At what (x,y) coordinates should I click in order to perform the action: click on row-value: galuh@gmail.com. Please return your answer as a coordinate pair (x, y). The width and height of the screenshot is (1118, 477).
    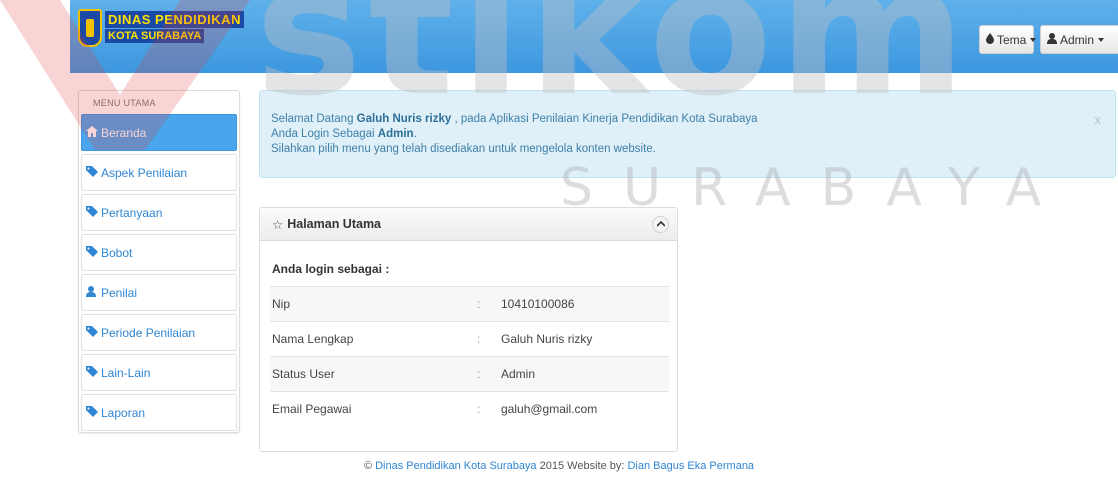
    Looking at the image, I should click on (584, 409).